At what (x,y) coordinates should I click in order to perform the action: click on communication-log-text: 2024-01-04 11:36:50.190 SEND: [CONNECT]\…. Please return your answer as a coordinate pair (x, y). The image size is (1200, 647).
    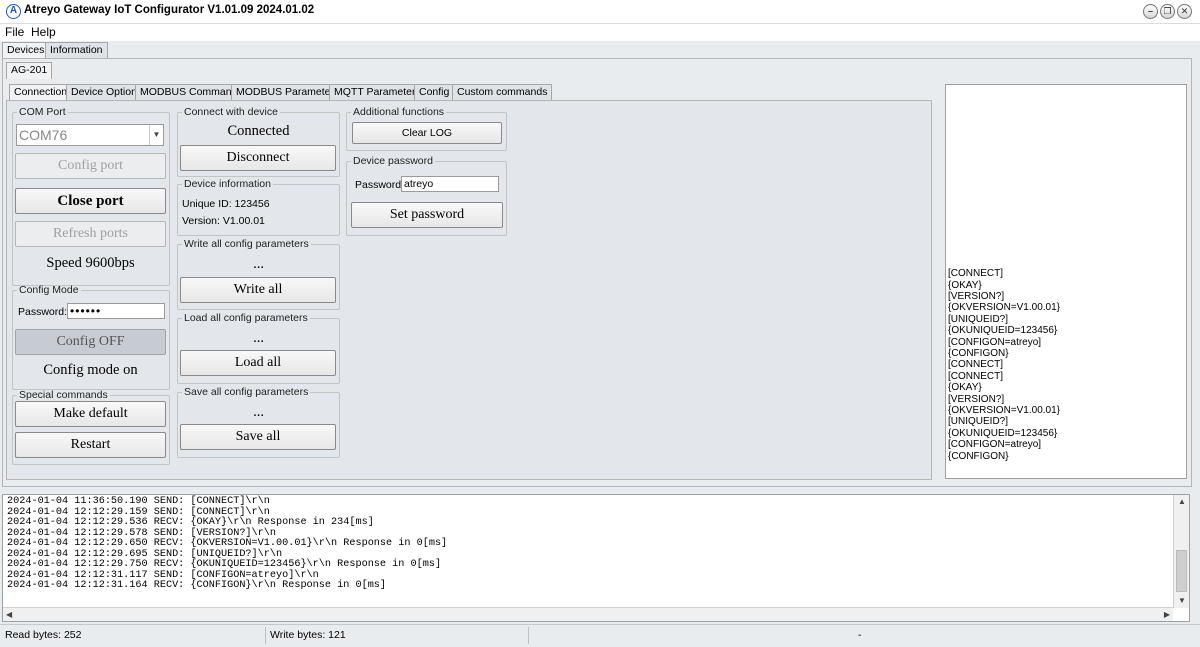
    Looking at the image, I should click on (227, 543).